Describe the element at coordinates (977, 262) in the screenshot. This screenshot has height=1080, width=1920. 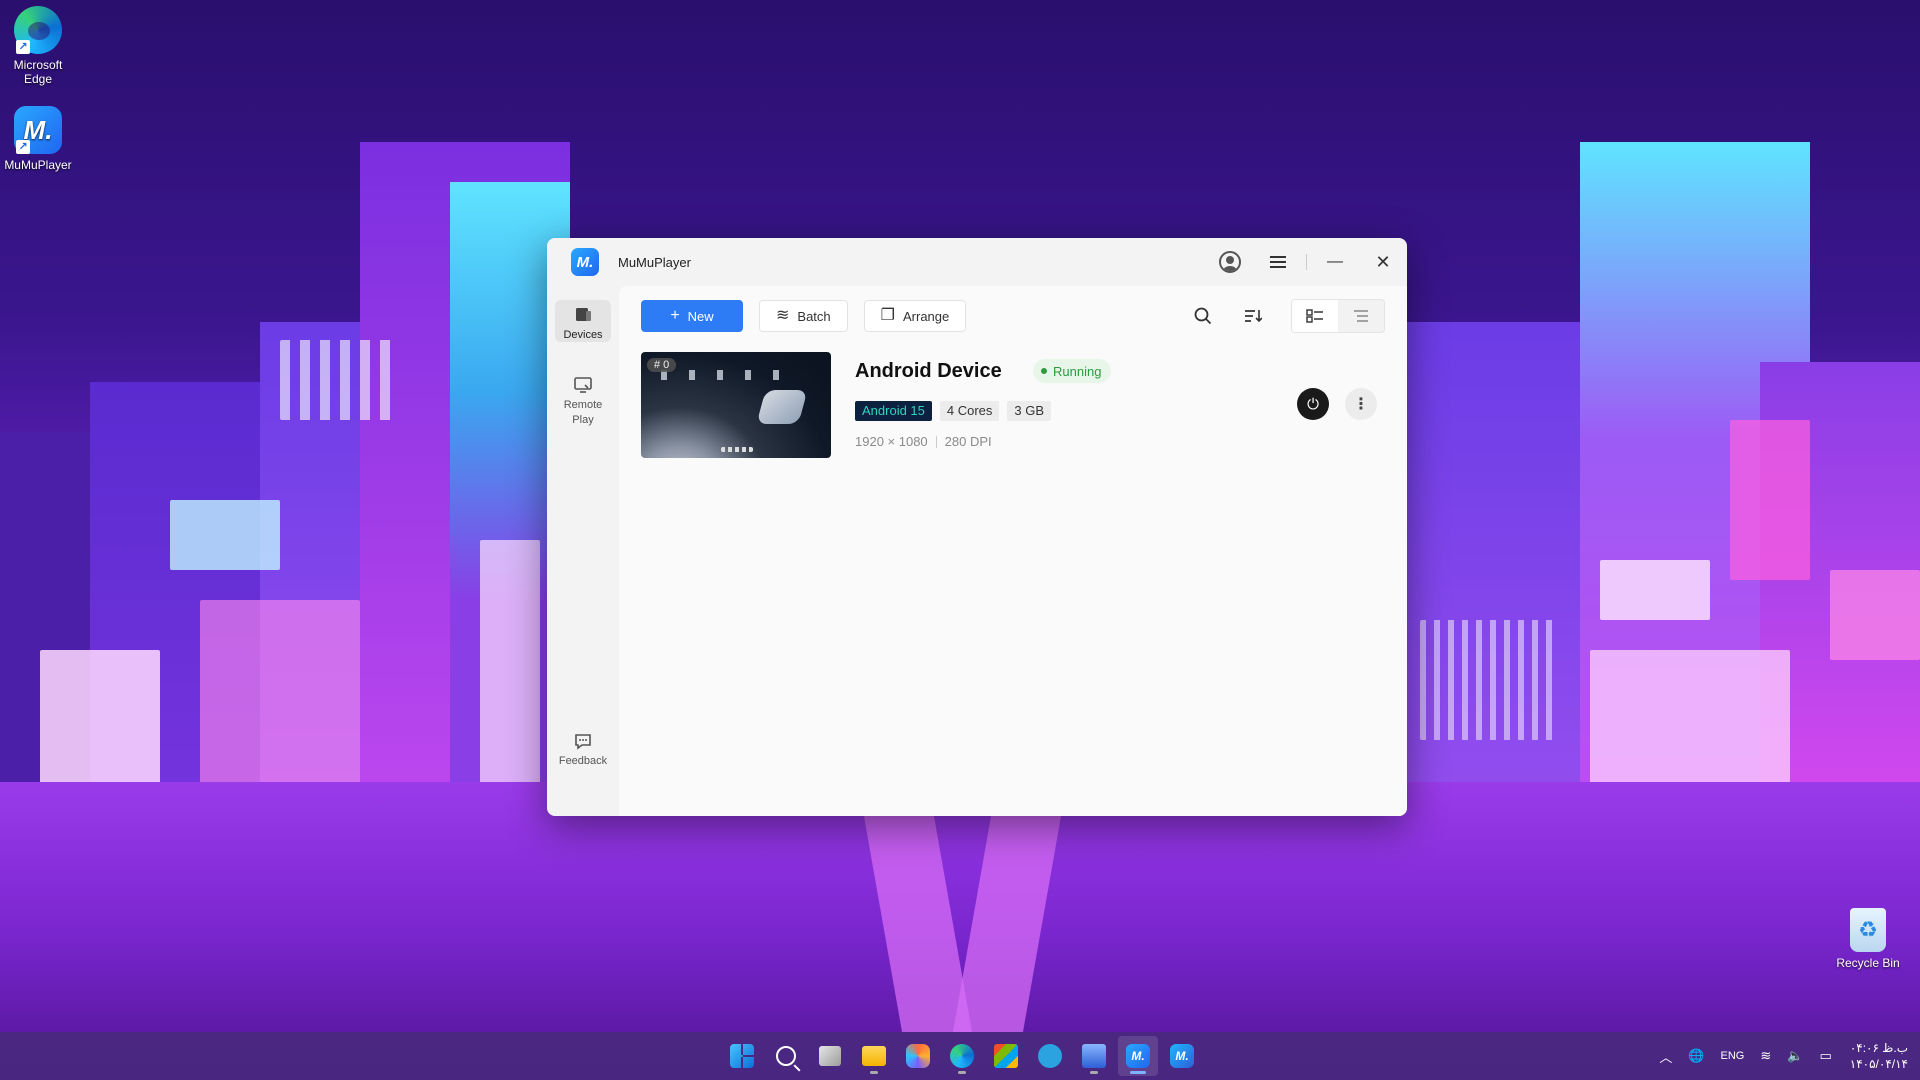
I see `title-bar: M. MuMuPlayer — ✕` at that location.